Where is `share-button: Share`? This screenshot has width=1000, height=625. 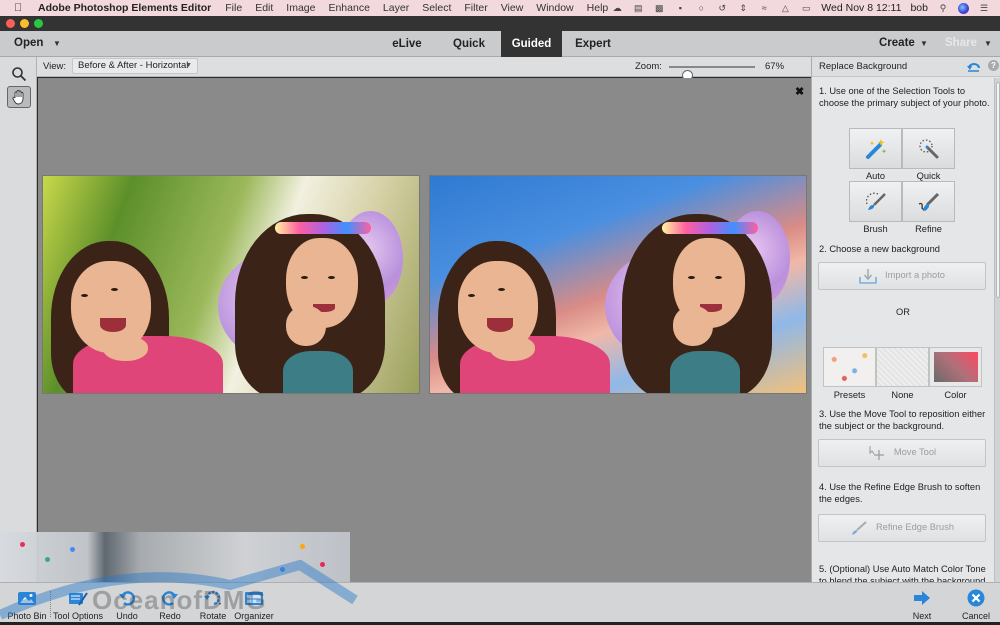
share-button: Share is located at coordinates (961, 43).